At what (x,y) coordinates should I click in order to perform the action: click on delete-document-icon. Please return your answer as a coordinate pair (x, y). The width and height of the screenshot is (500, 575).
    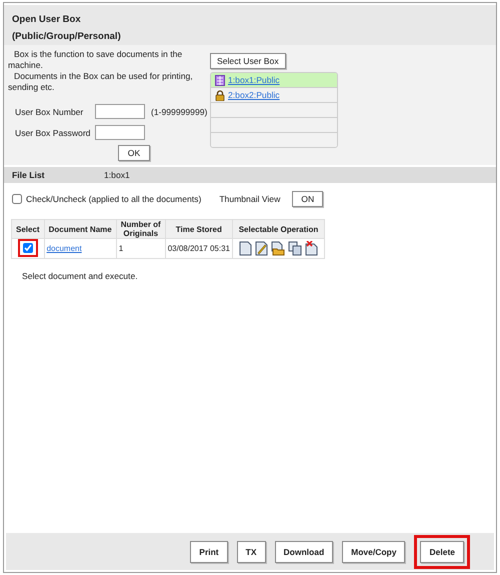
    Looking at the image, I should click on (311, 248).